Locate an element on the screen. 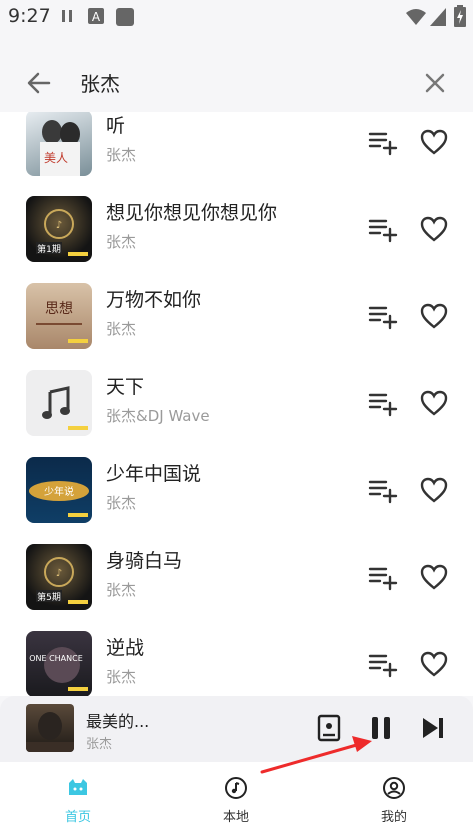 The image size is (473, 840). cover-art-3-icon: 思想 is located at coordinates (62, 322).